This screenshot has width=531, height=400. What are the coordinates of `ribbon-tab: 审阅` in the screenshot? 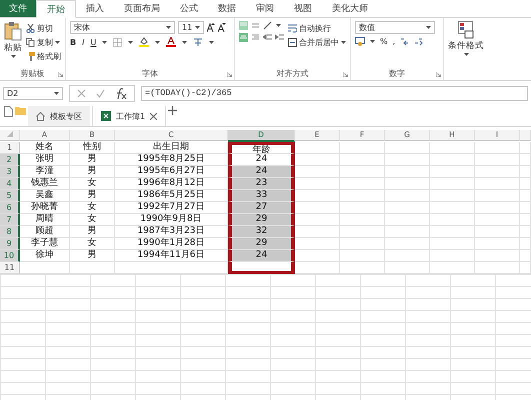 It's located at (265, 8).